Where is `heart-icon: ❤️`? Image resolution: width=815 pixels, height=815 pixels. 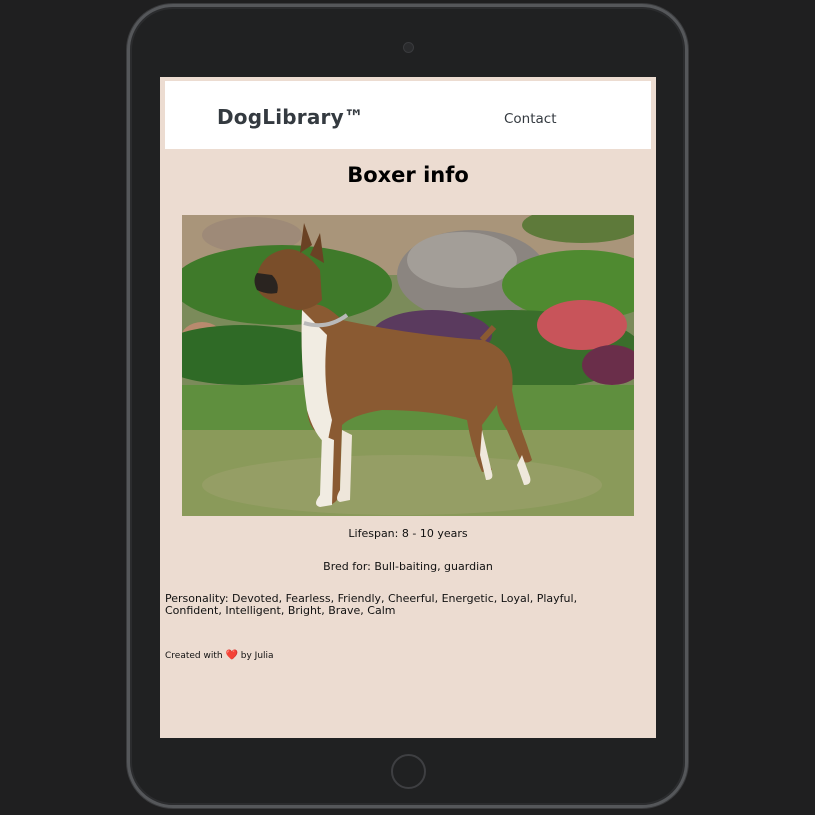 heart-icon: ❤️ is located at coordinates (231, 655).